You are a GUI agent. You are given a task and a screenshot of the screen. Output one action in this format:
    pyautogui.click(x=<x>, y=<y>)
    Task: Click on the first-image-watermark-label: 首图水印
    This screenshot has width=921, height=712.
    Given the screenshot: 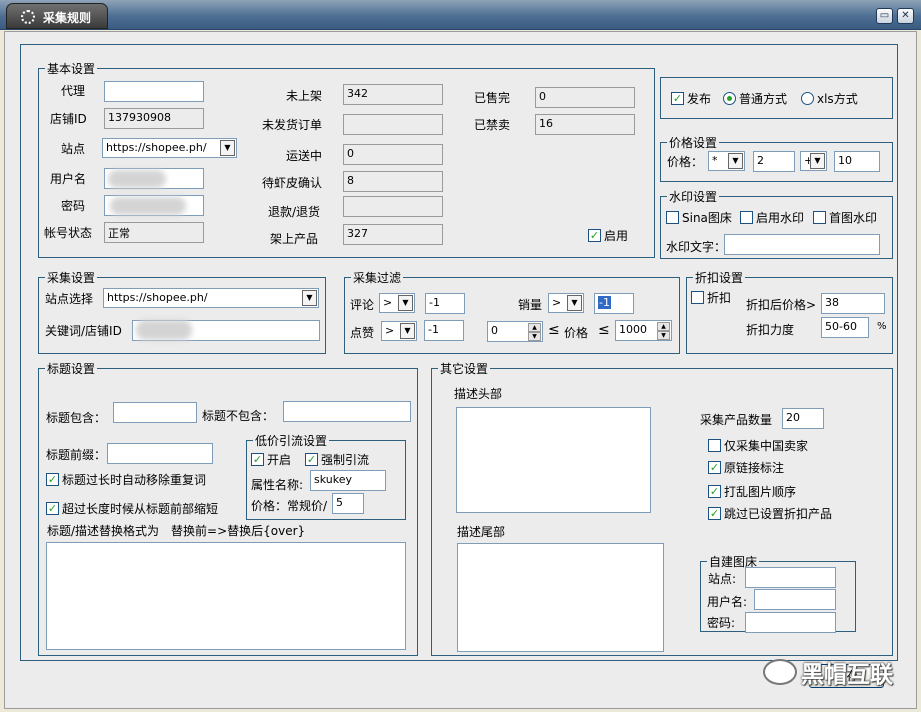 What is the action you would take?
    pyautogui.click(x=853, y=218)
    